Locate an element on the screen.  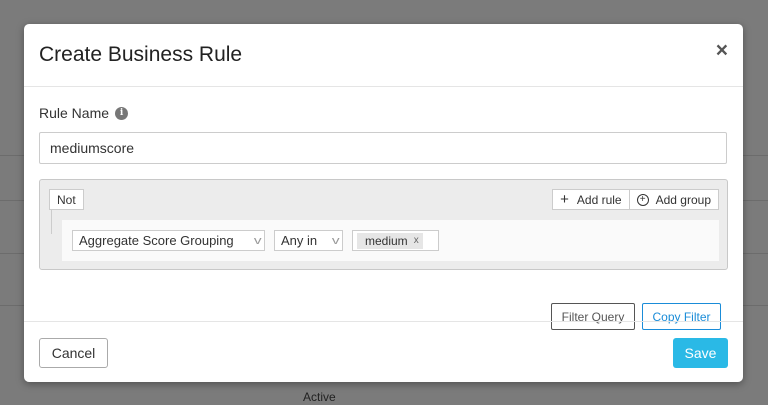
operator-select-value: Any in is located at coordinates (299, 240).